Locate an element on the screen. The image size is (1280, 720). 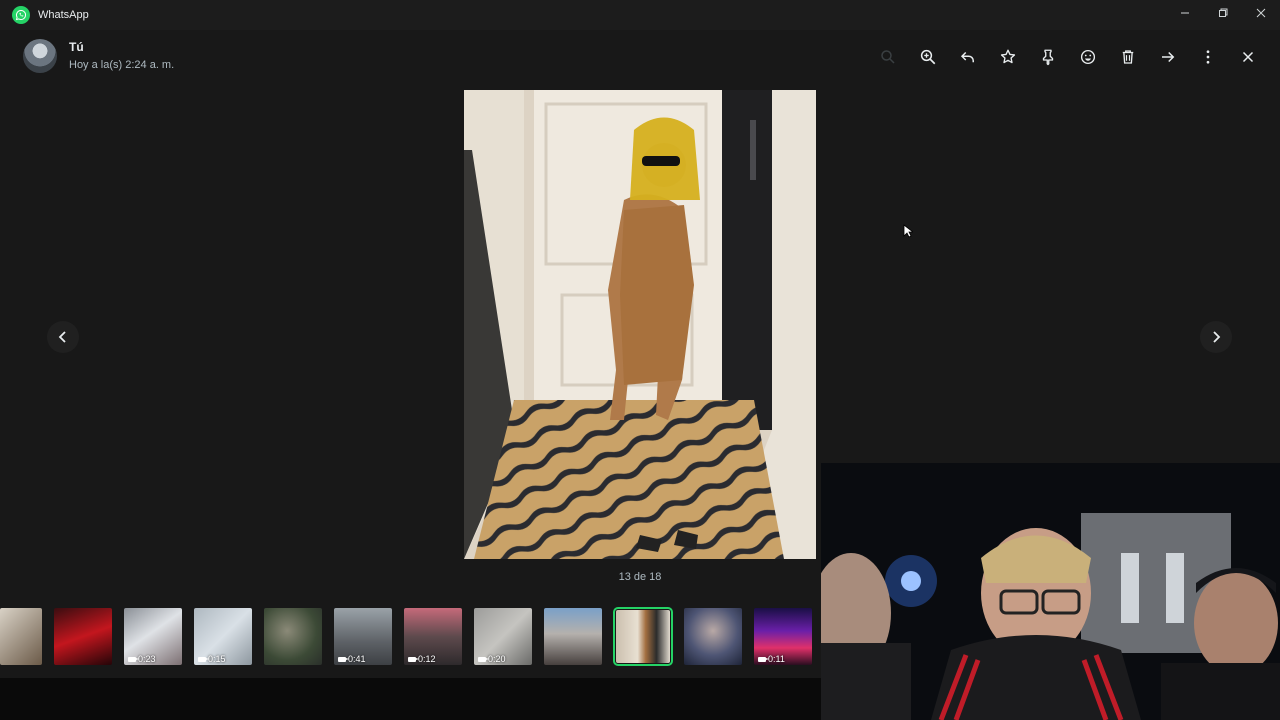
whatsapp-logo-icon is located at coordinates (21, 15).